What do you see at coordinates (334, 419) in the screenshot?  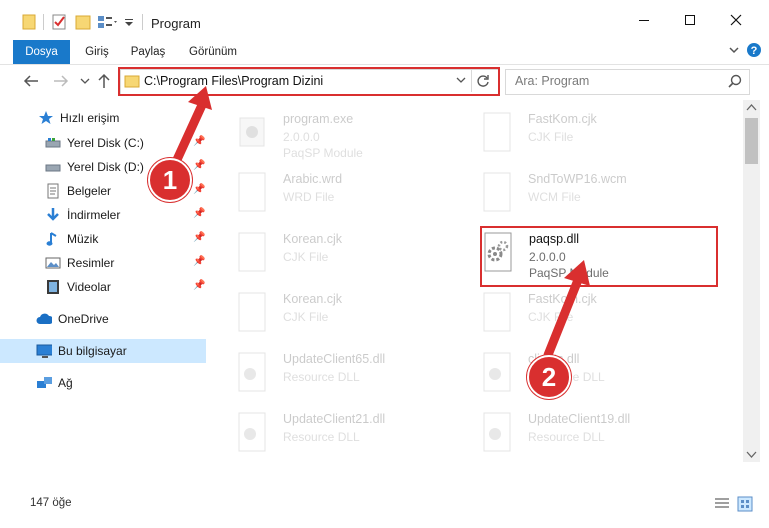 I see `file-name: UpdateClient21.dll` at bounding box center [334, 419].